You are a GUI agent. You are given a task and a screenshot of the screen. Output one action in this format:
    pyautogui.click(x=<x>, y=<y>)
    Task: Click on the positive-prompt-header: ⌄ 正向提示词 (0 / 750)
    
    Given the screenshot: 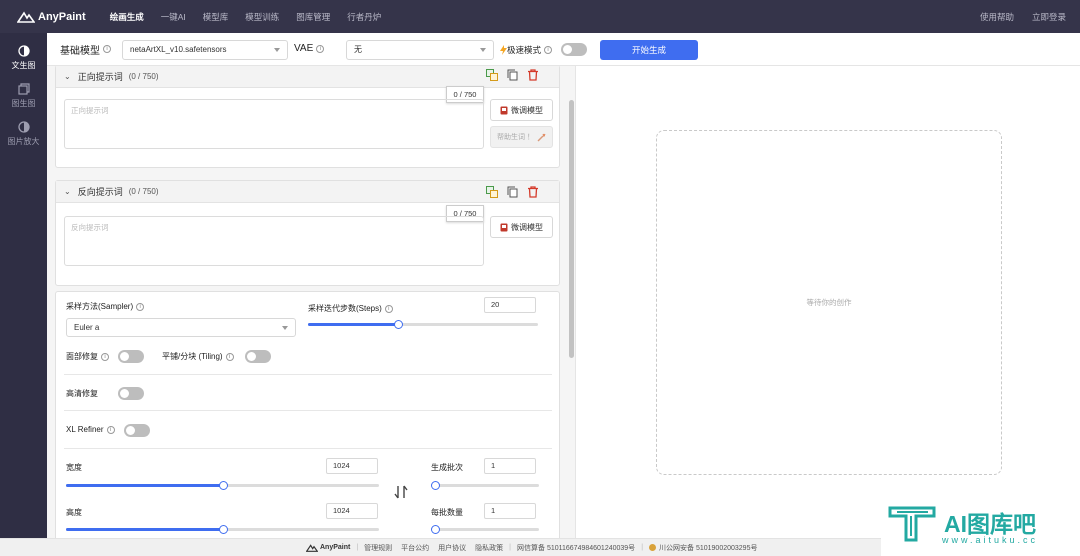 What is the action you would take?
    pyautogui.click(x=307, y=77)
    